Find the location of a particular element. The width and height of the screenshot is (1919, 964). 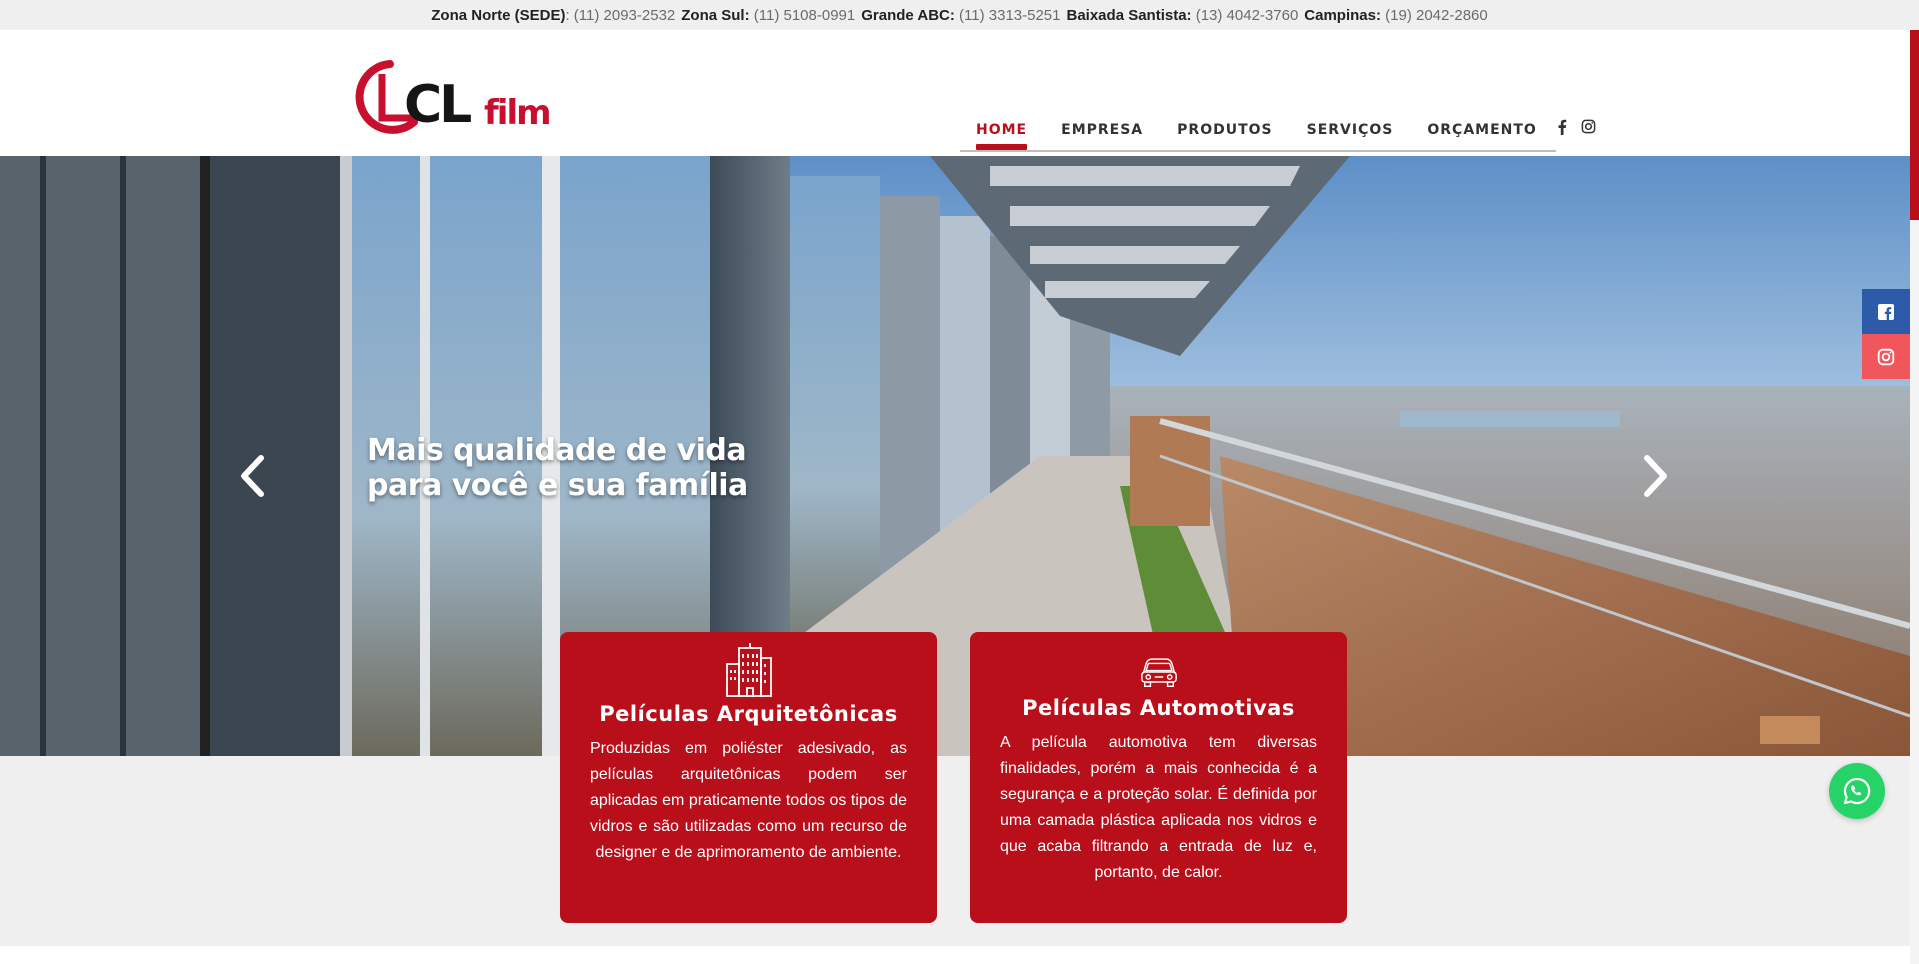

floating-facebook-button is located at coordinates (1886, 311).